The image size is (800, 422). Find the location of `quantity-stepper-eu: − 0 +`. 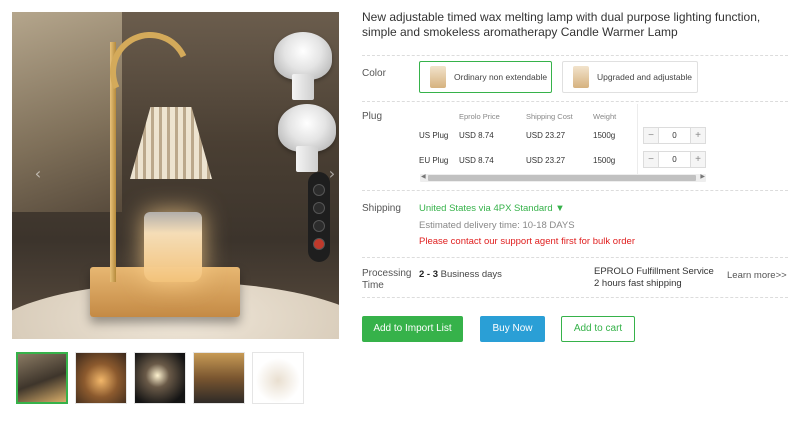

quantity-stepper-eu: − 0 + is located at coordinates (674, 159).